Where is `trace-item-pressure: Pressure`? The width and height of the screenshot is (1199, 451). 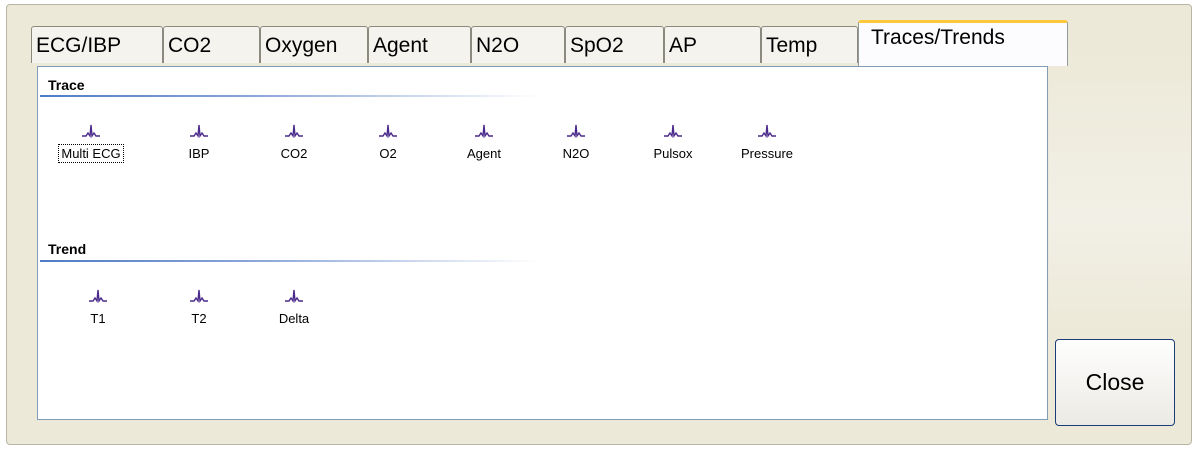 trace-item-pressure: Pressure is located at coordinates (767, 143).